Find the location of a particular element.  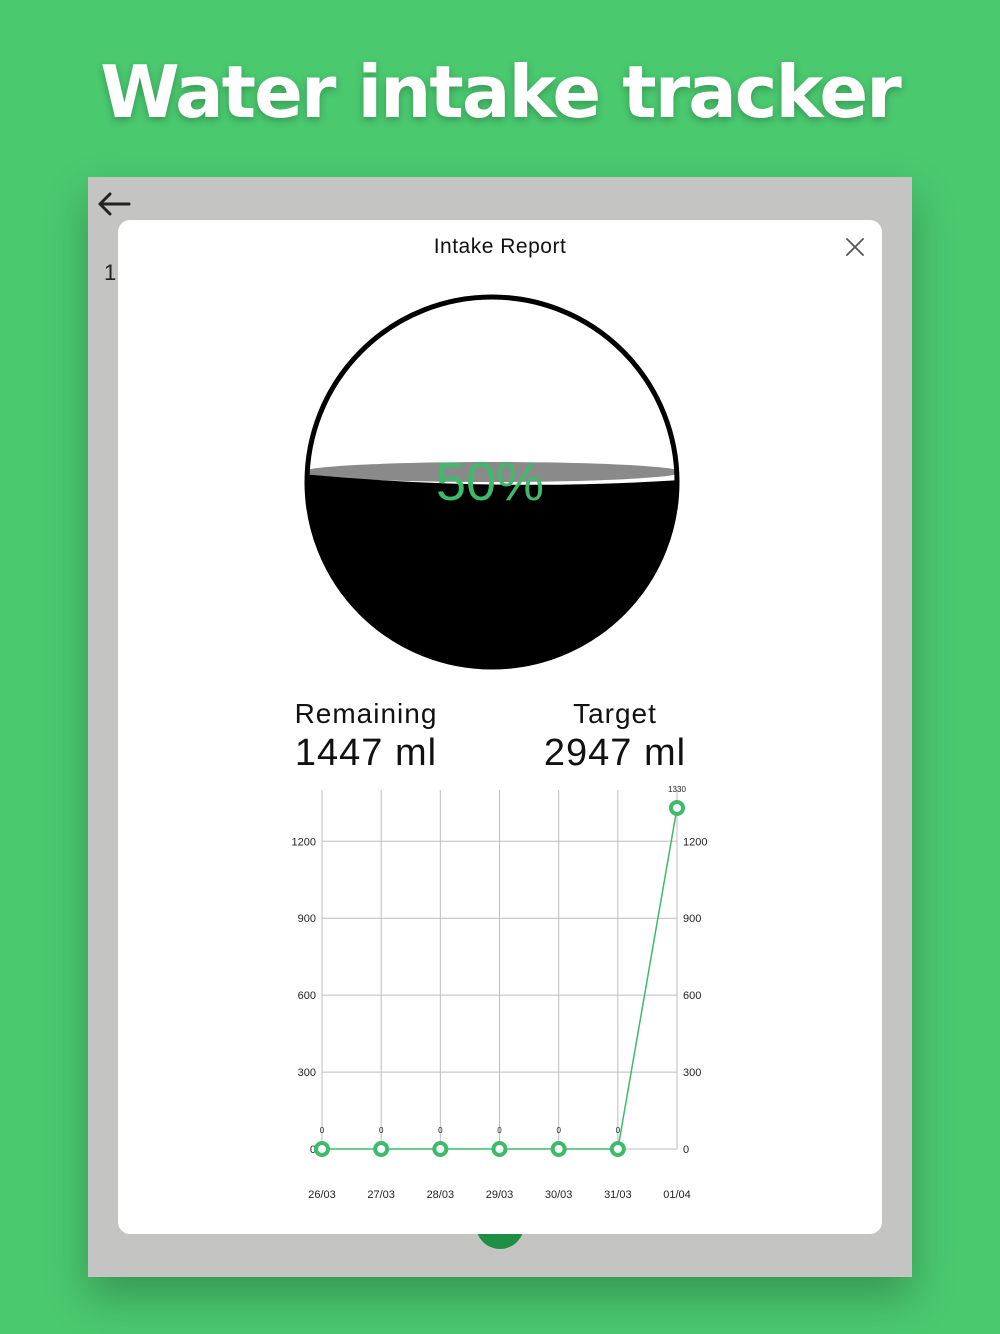

y-tick-label-right: 0 is located at coordinates (686, 1150).